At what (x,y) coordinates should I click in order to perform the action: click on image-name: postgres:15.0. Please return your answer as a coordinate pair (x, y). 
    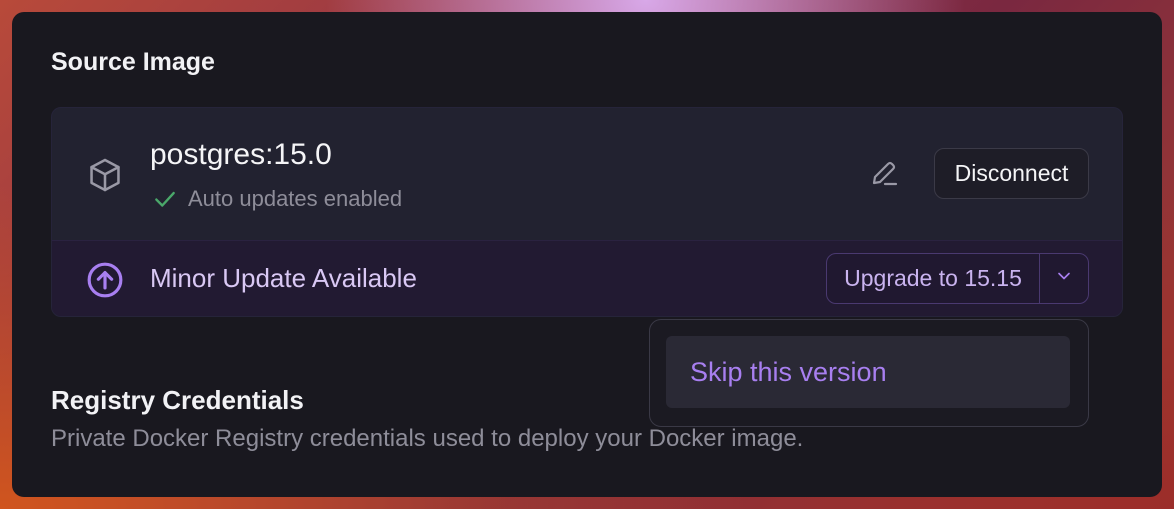
    Looking at the image, I should click on (241, 154).